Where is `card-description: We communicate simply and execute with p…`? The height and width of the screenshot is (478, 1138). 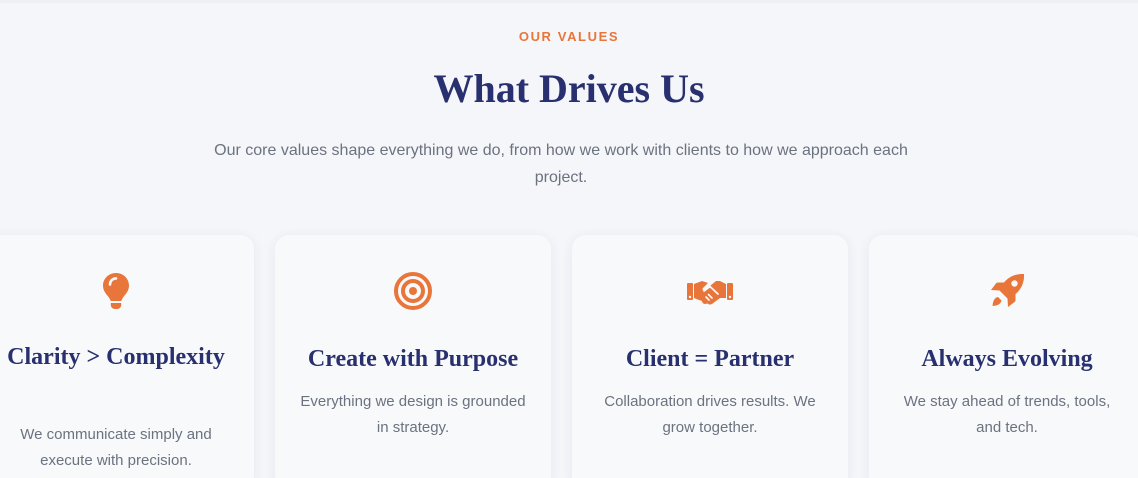
card-description: We communicate simply and execute with p… is located at coordinates (116, 447).